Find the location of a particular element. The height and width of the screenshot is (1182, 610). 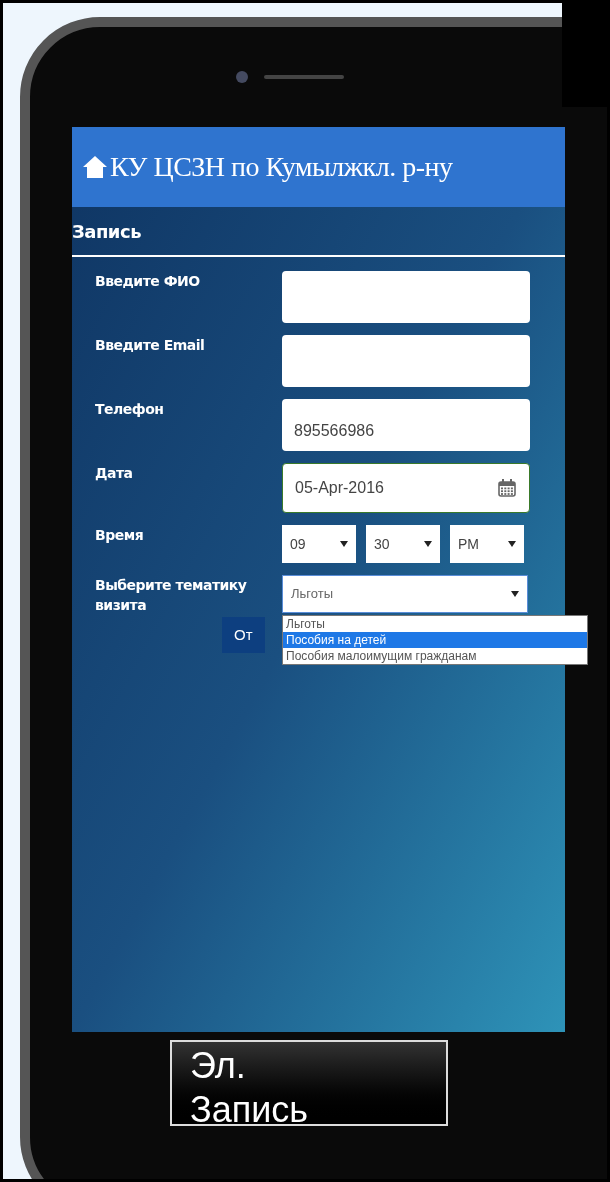

field-label: Время is located at coordinates (119, 535).